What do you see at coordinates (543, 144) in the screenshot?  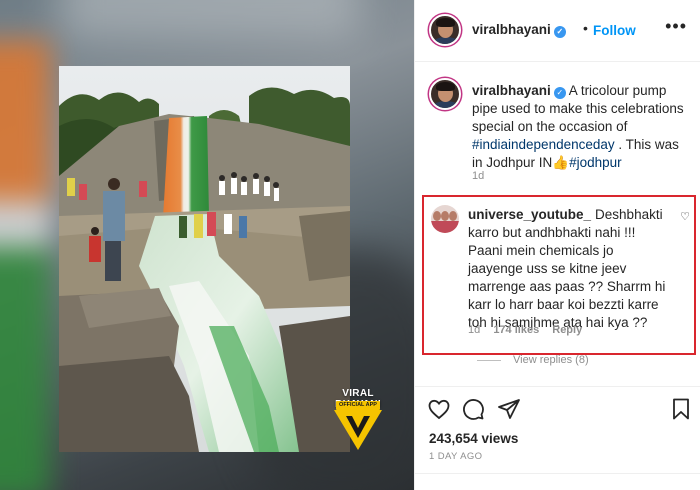 I see `hashtag-link-independenceday: #indiaindependenceday` at bounding box center [543, 144].